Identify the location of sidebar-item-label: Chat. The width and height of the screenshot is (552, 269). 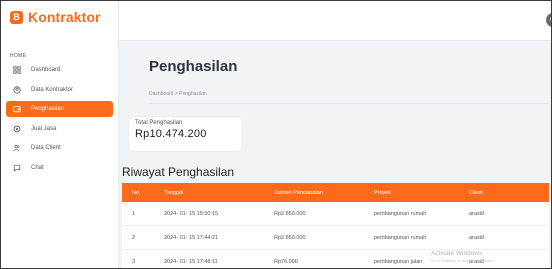
(37, 167).